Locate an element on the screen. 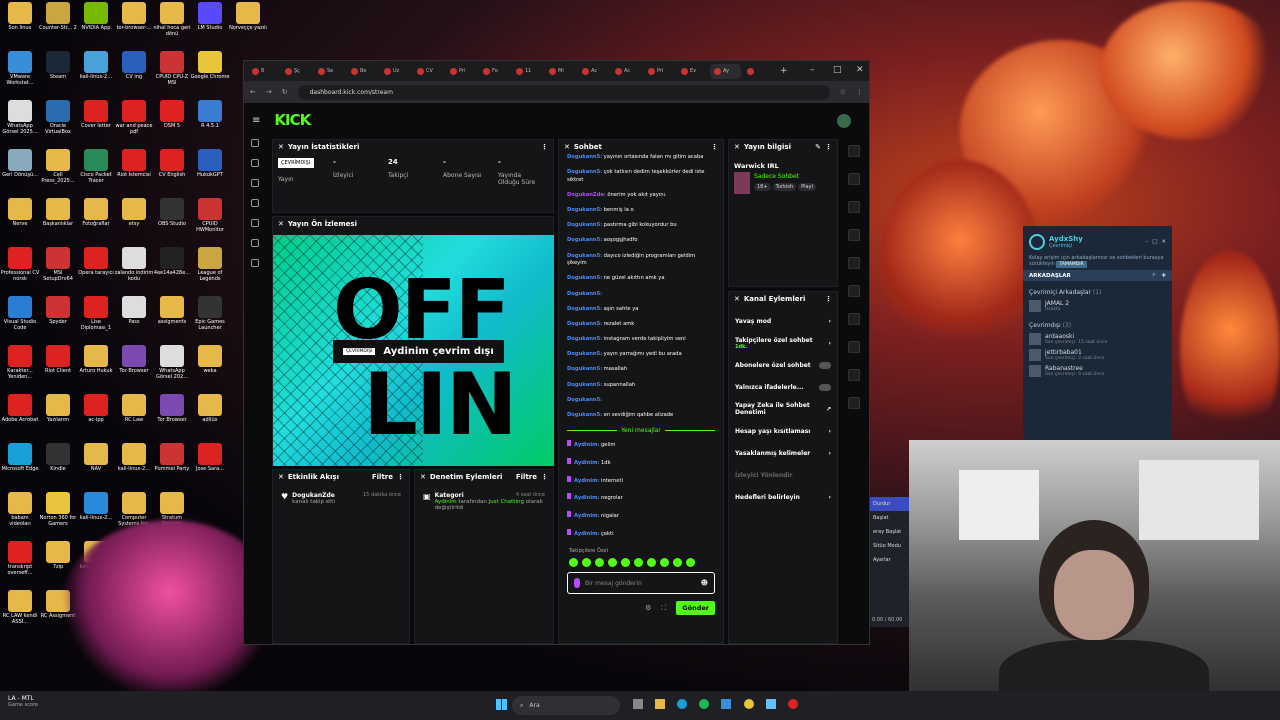  scan-icon is located at coordinates (854, 207).